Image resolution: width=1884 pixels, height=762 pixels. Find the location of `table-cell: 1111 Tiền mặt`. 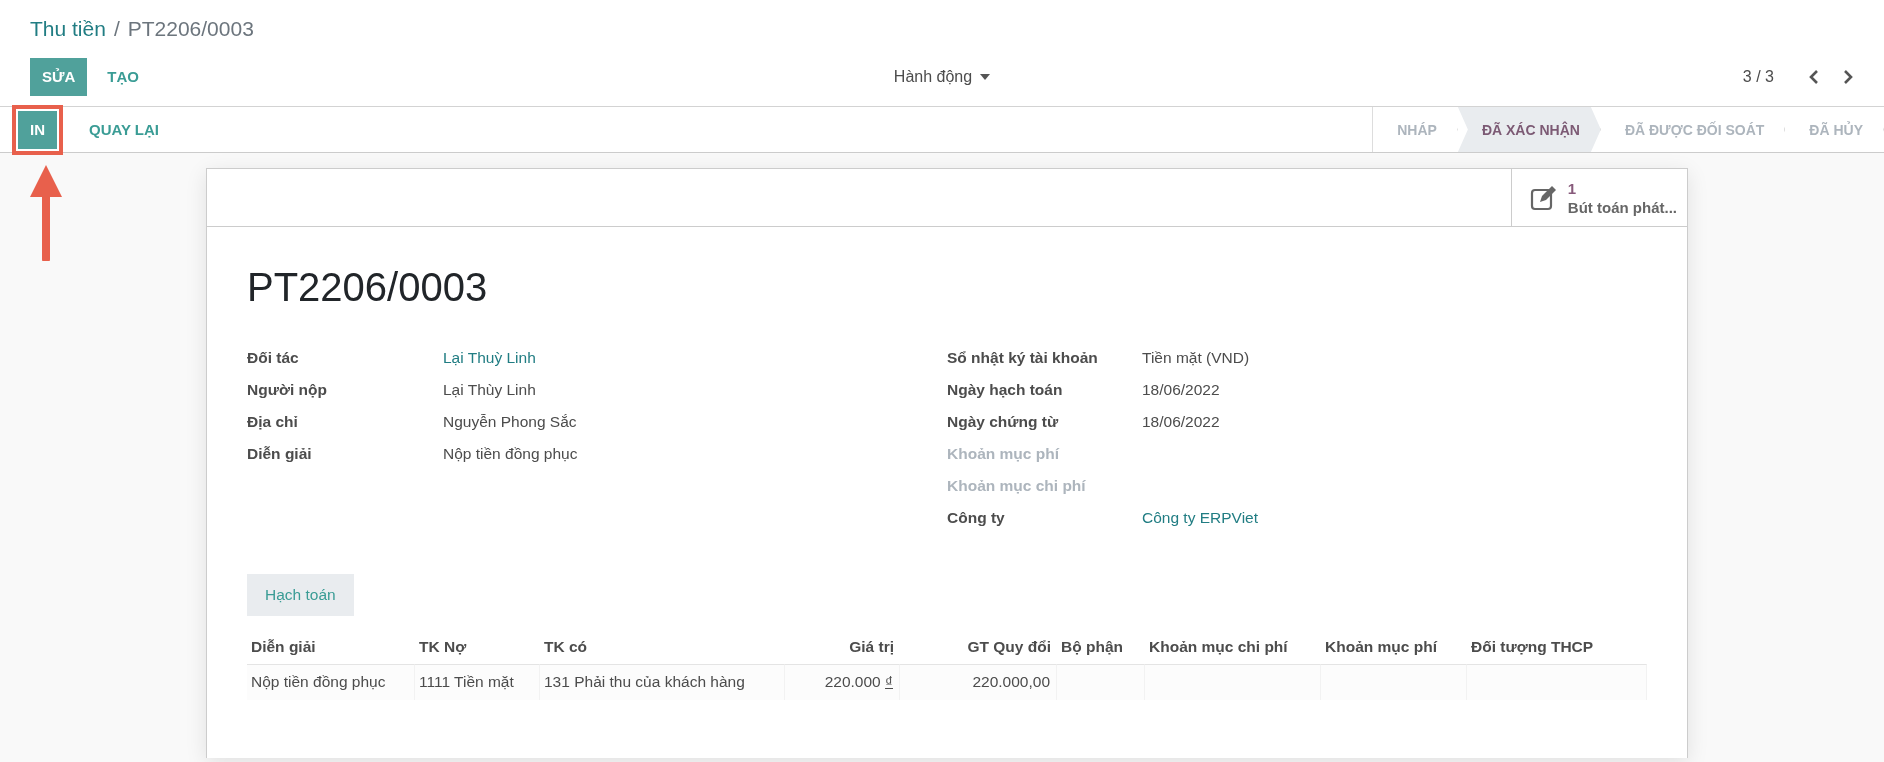

table-cell: 1111 Tiền mặt is located at coordinates (477, 682).